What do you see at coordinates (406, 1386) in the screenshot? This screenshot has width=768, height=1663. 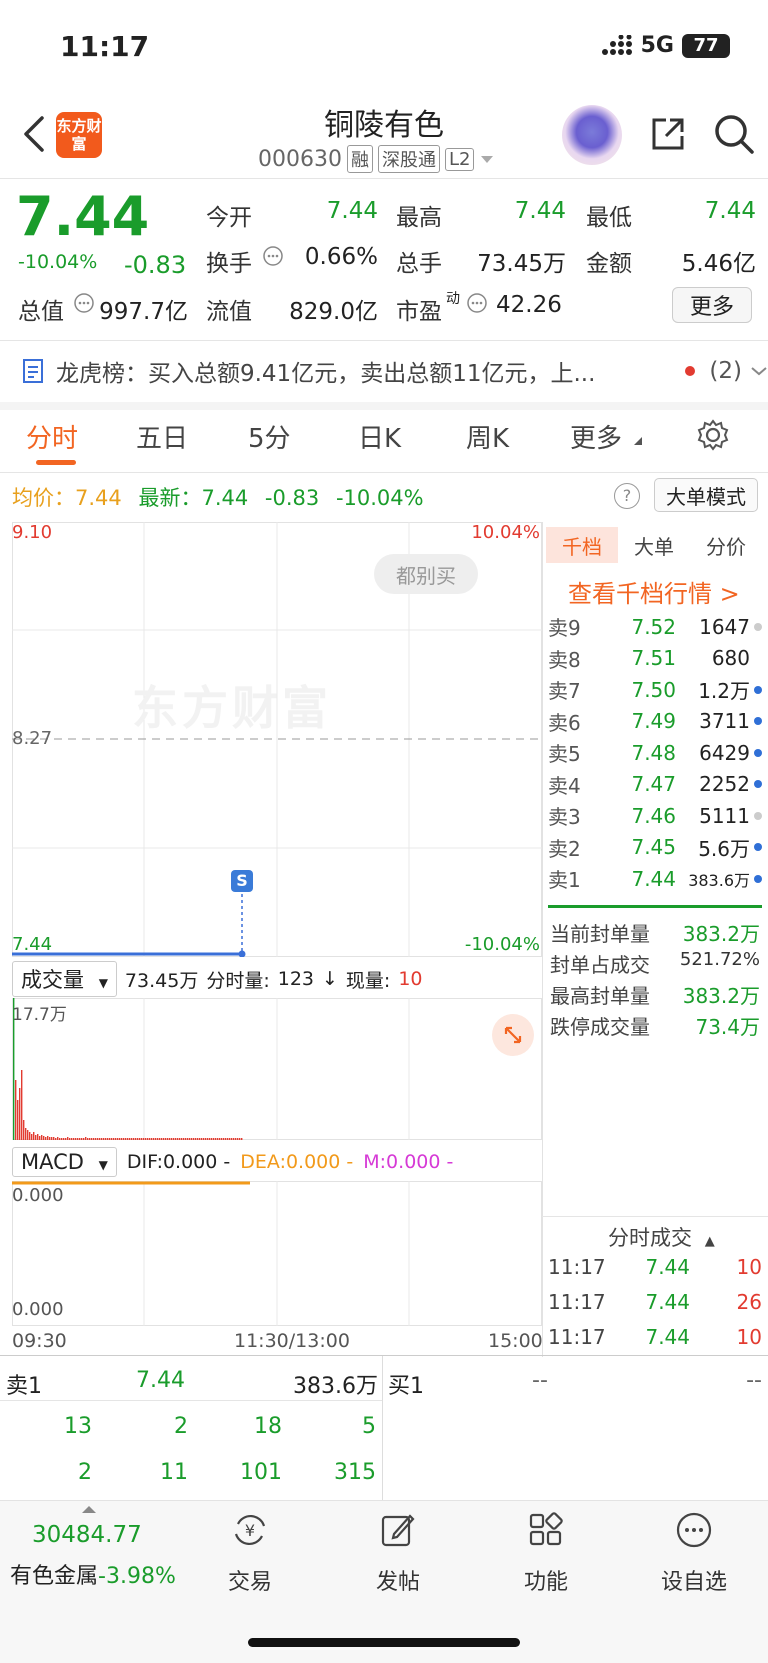 I see `buy1-label: 买1` at bounding box center [406, 1386].